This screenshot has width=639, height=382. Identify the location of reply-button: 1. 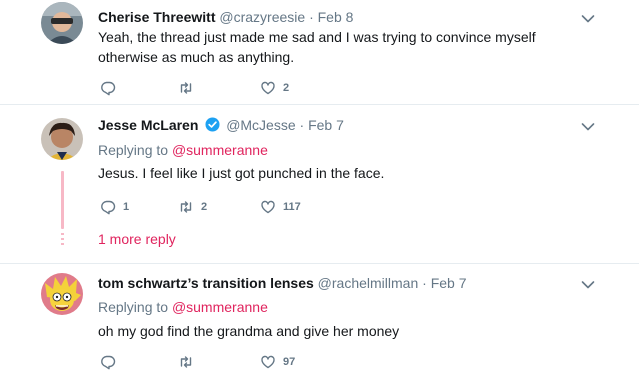
(114, 207).